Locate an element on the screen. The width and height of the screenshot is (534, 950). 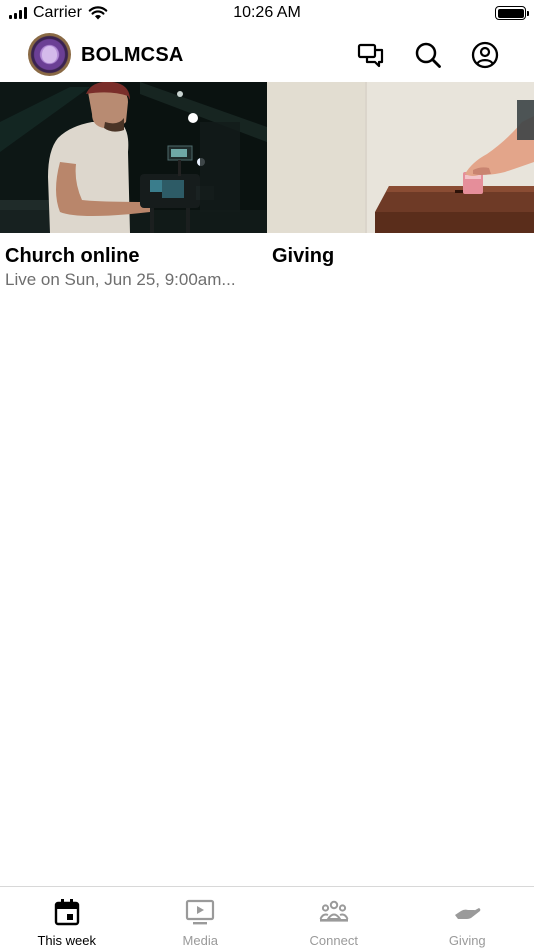
chat-icon is located at coordinates (371, 55).